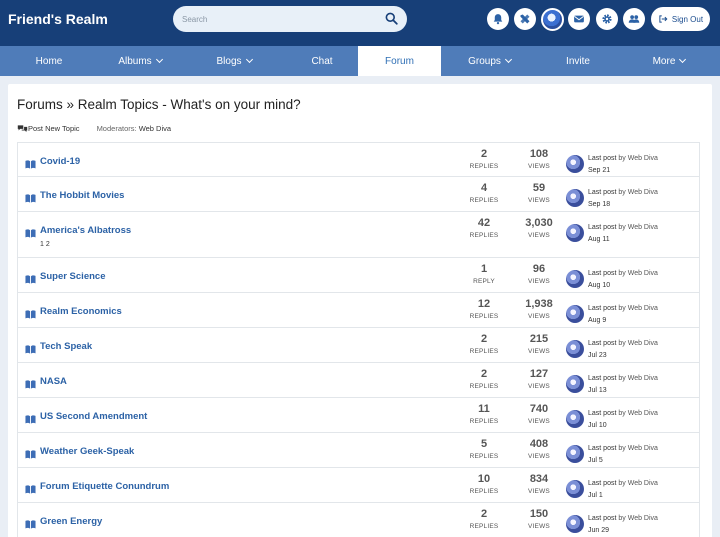  What do you see at coordinates (484, 379) in the screenshot?
I see `replies-stat: 2 REPLIES` at bounding box center [484, 379].